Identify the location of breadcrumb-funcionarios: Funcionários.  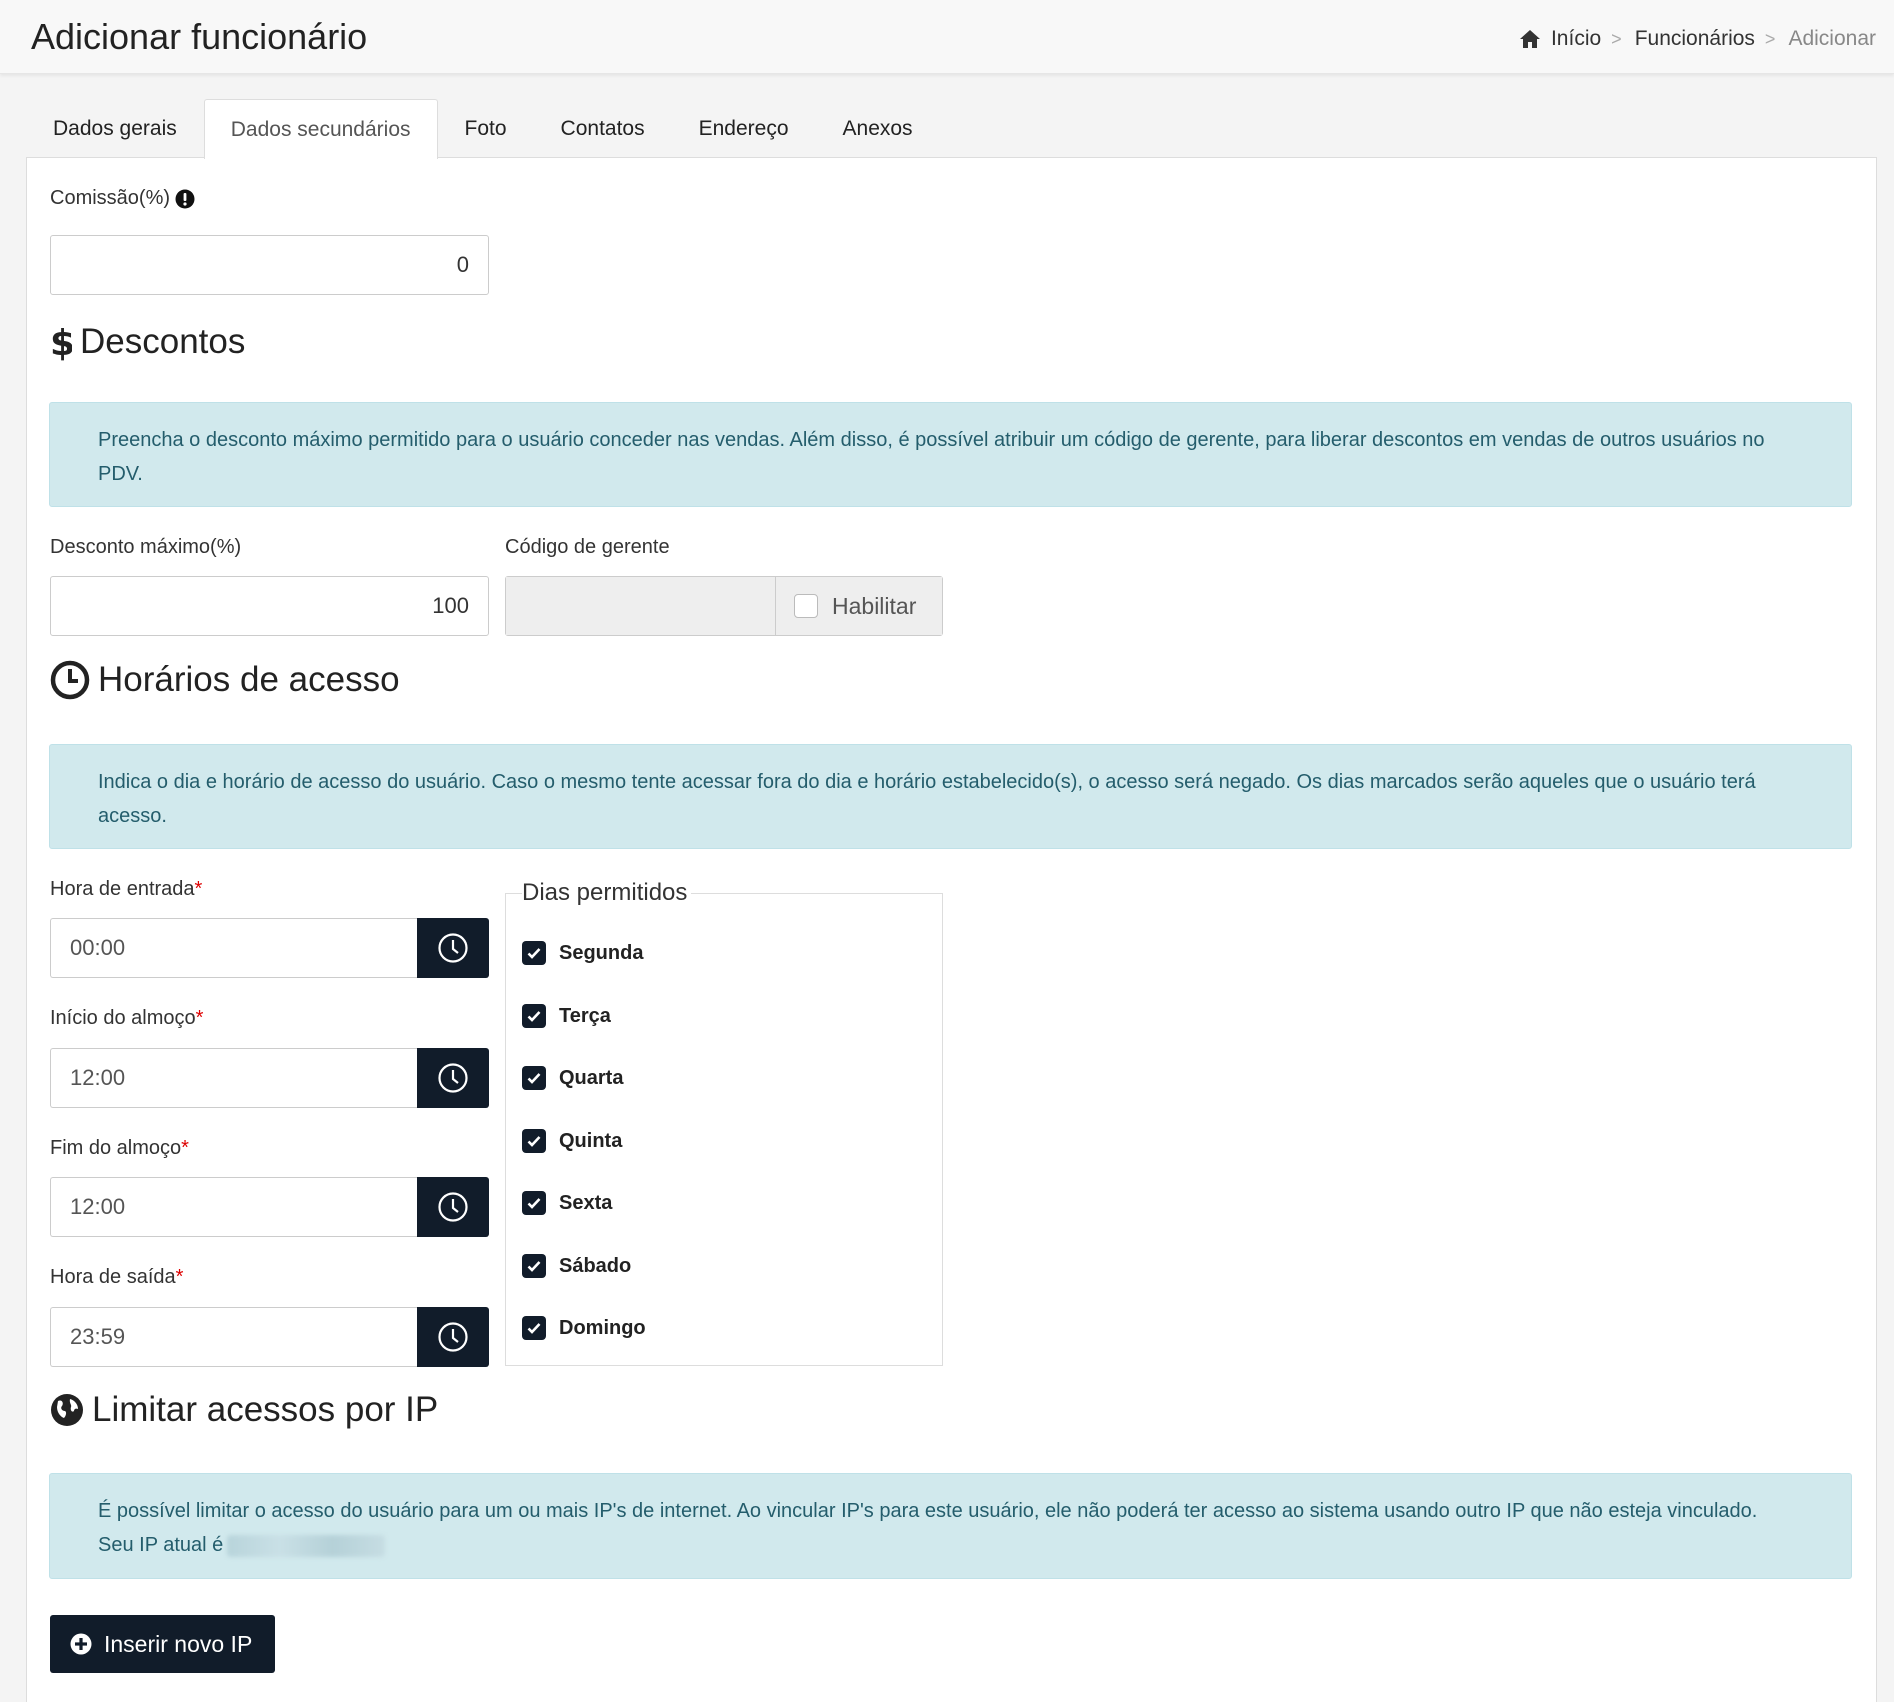
(1695, 39).